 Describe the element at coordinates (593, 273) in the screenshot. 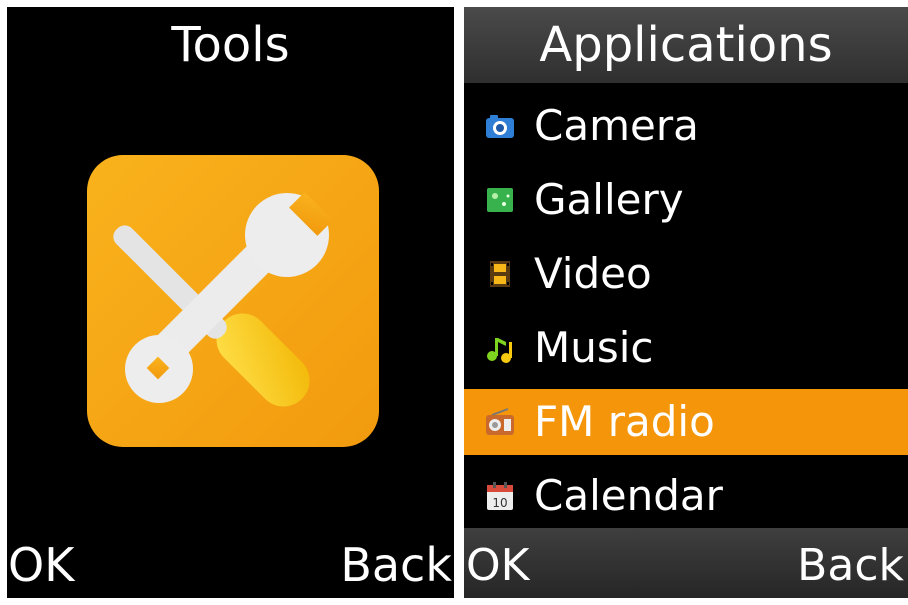

I see `list-item-label: Video` at that location.